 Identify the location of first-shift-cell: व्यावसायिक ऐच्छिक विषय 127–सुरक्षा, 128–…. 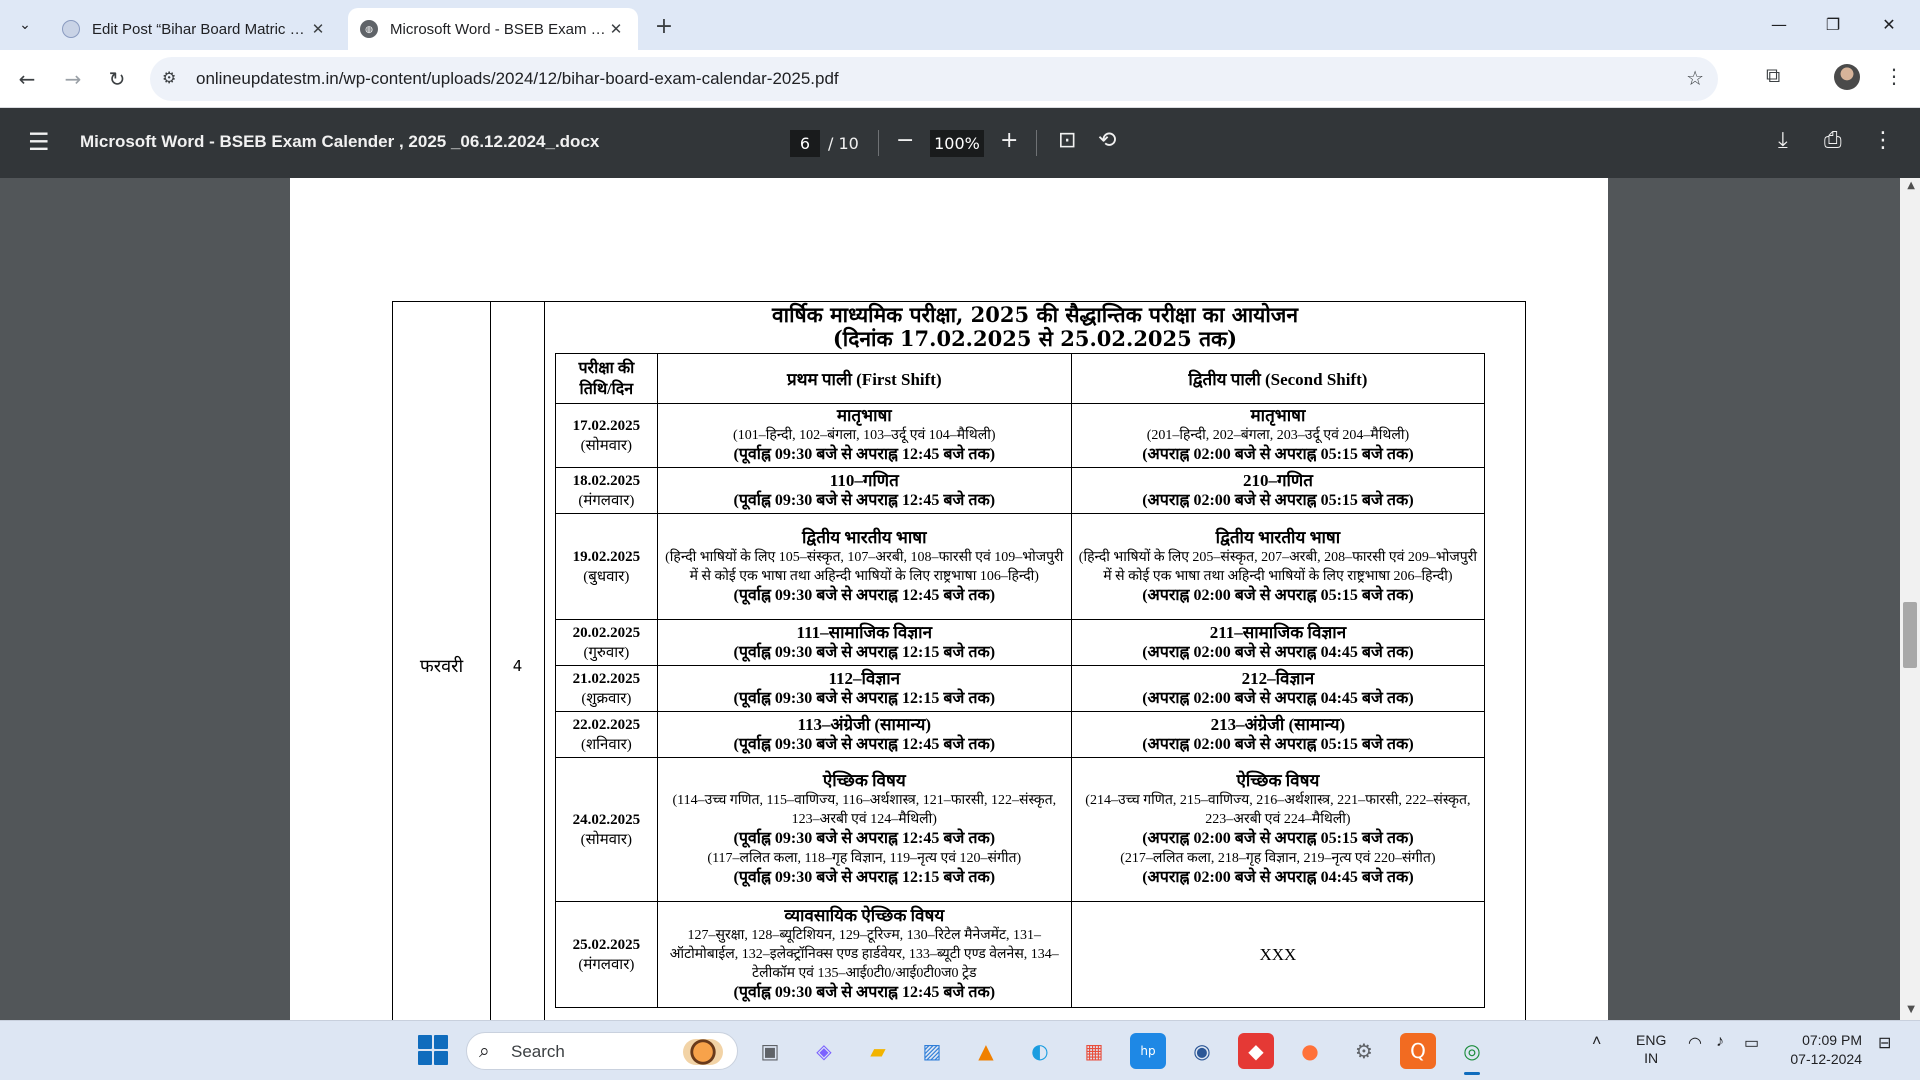
(864, 954).